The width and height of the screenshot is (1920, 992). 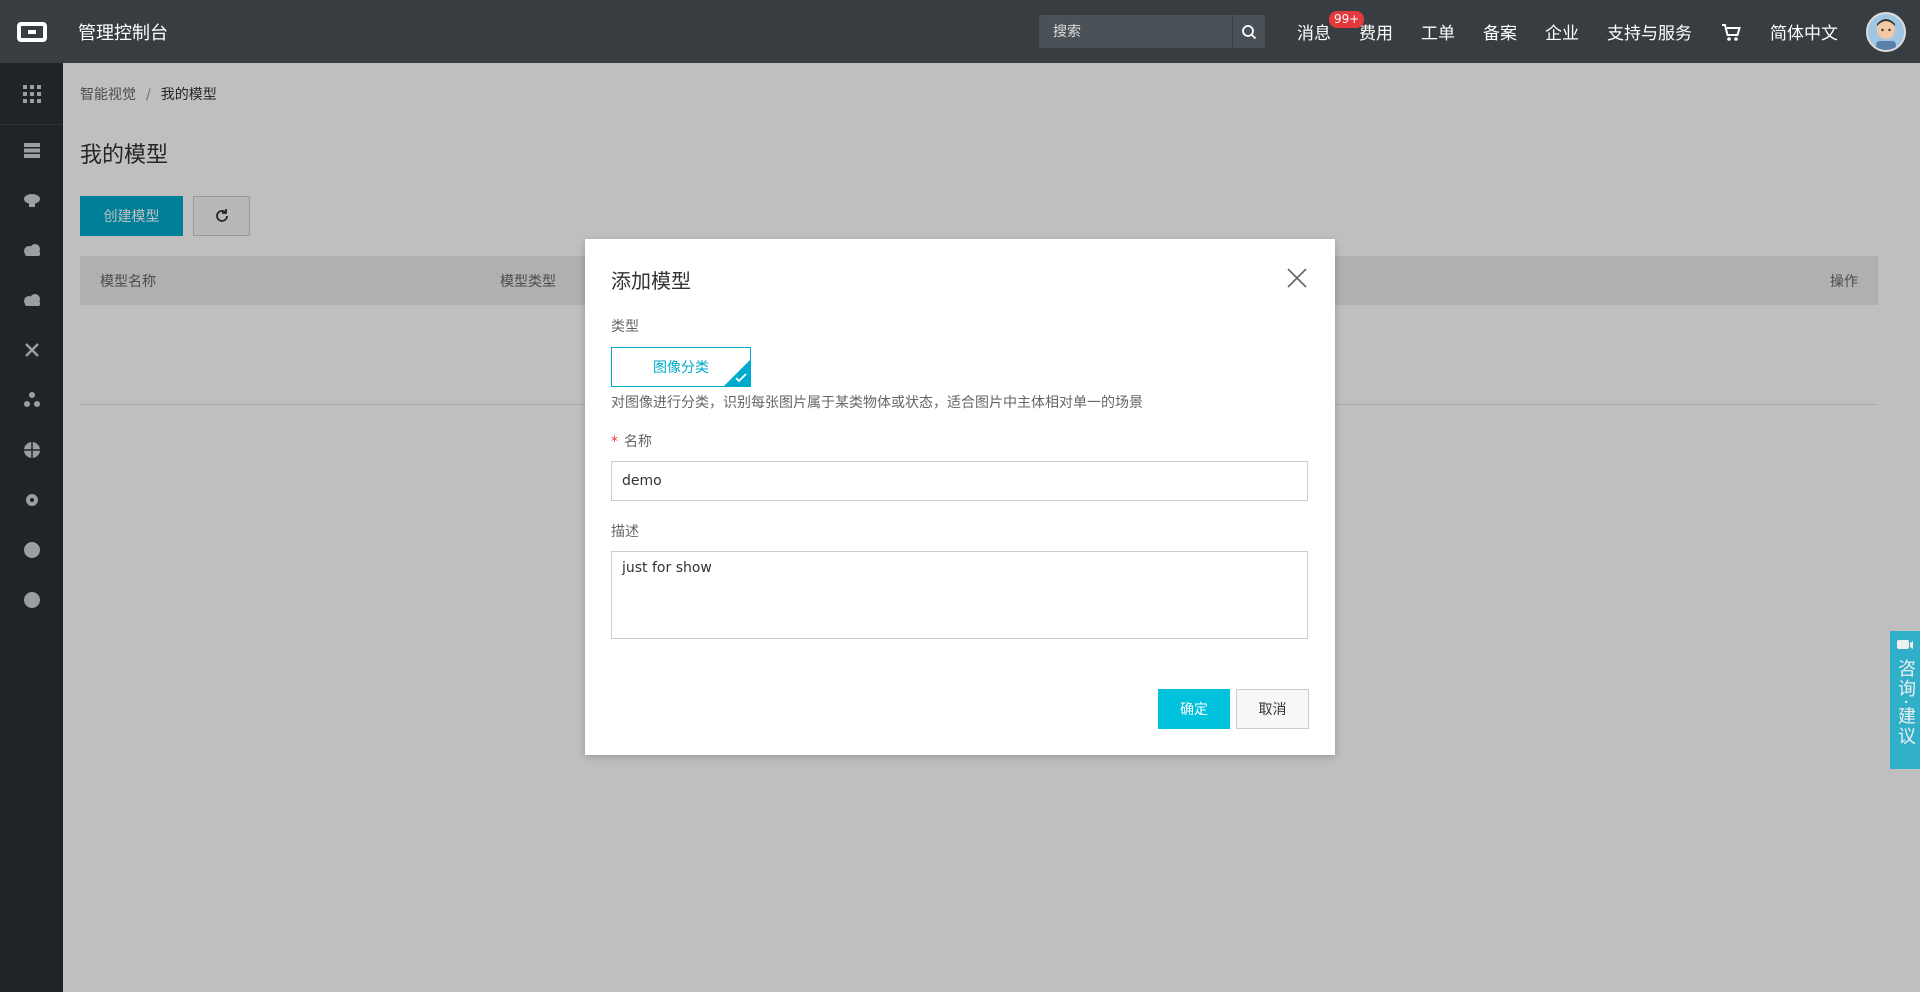 What do you see at coordinates (1272, 709) in the screenshot?
I see `cancel-button: 取消` at bounding box center [1272, 709].